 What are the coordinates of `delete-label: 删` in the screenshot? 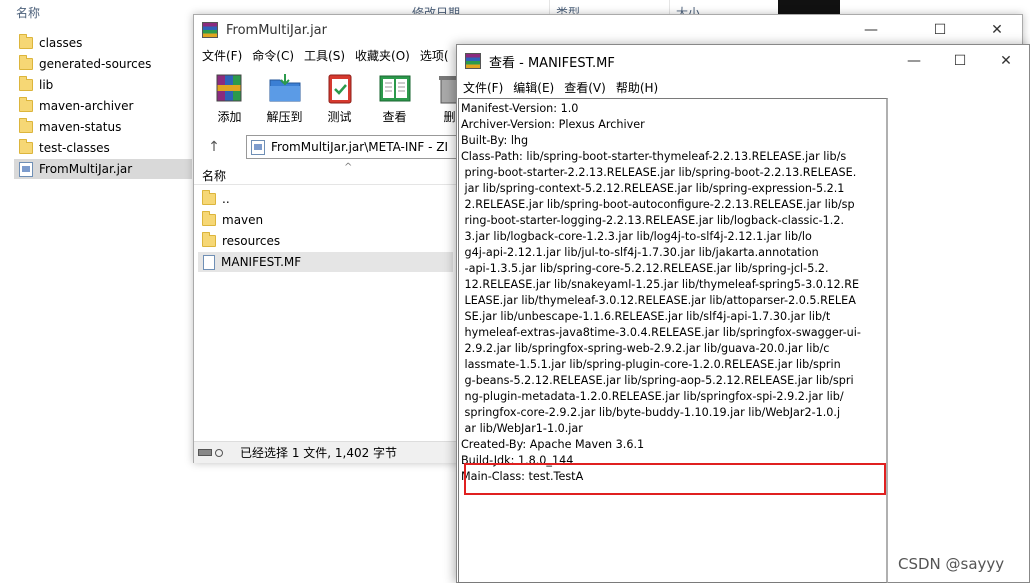 It's located at (449, 117).